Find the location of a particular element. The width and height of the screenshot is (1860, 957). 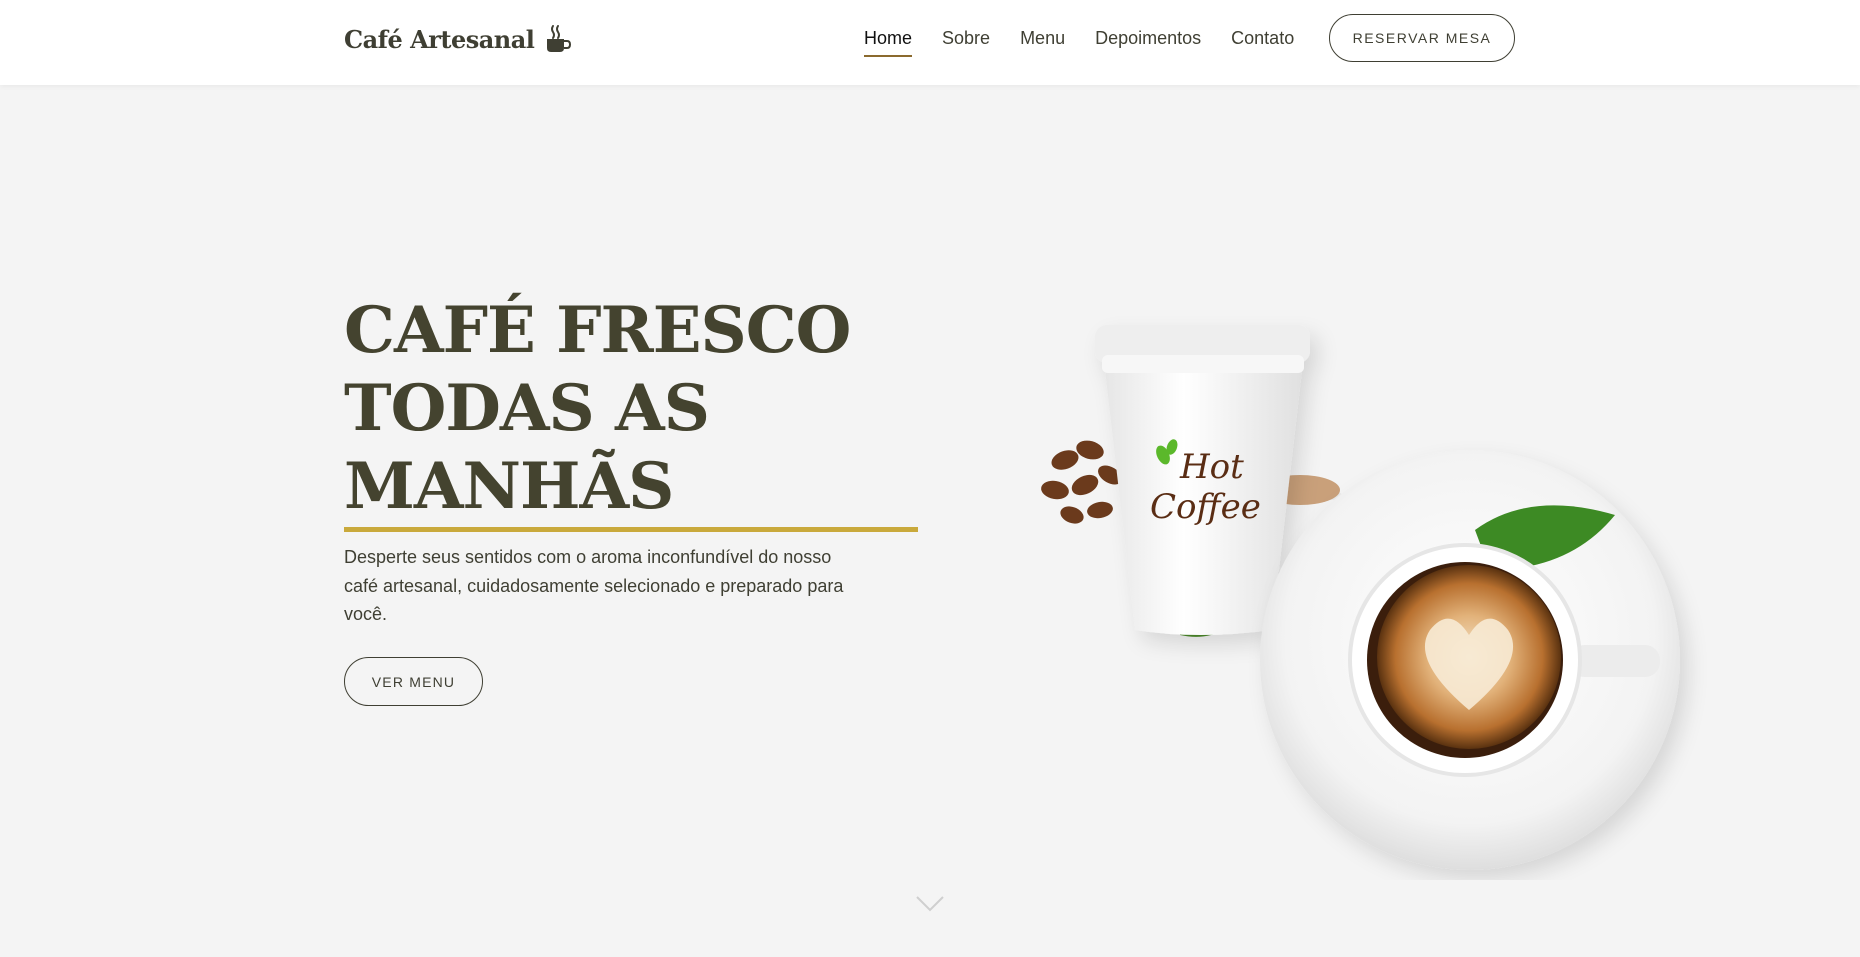

coffee-beans is located at coordinates (1081, 482).